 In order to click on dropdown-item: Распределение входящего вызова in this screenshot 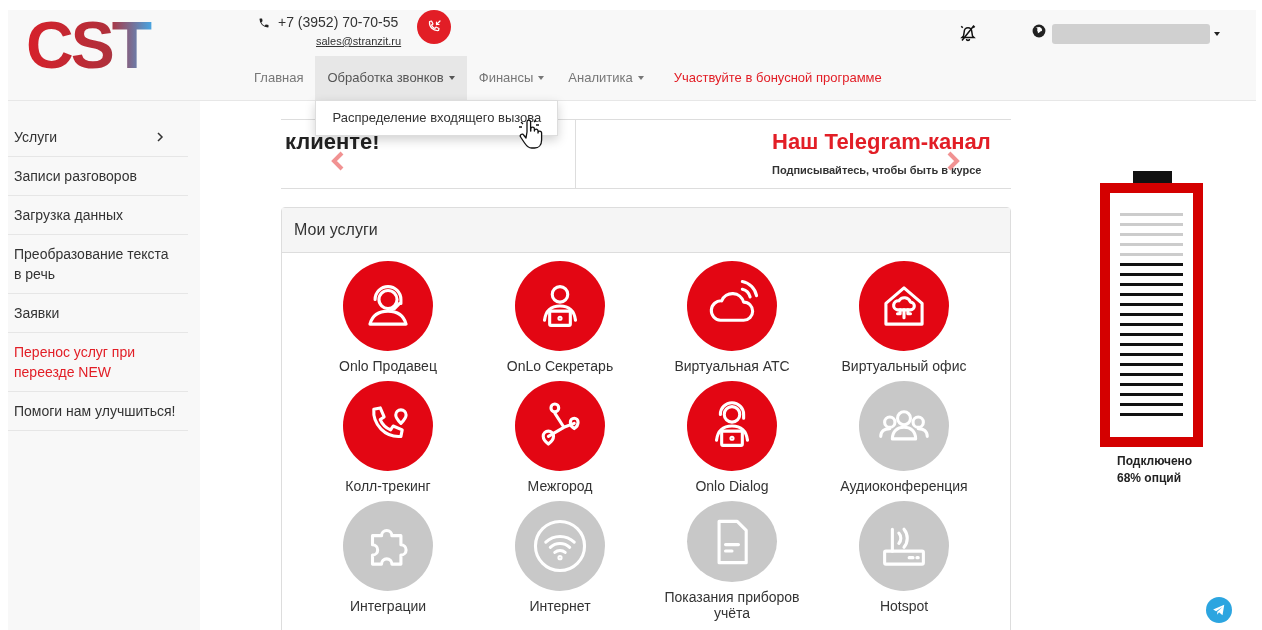, I will do `click(437, 118)`.